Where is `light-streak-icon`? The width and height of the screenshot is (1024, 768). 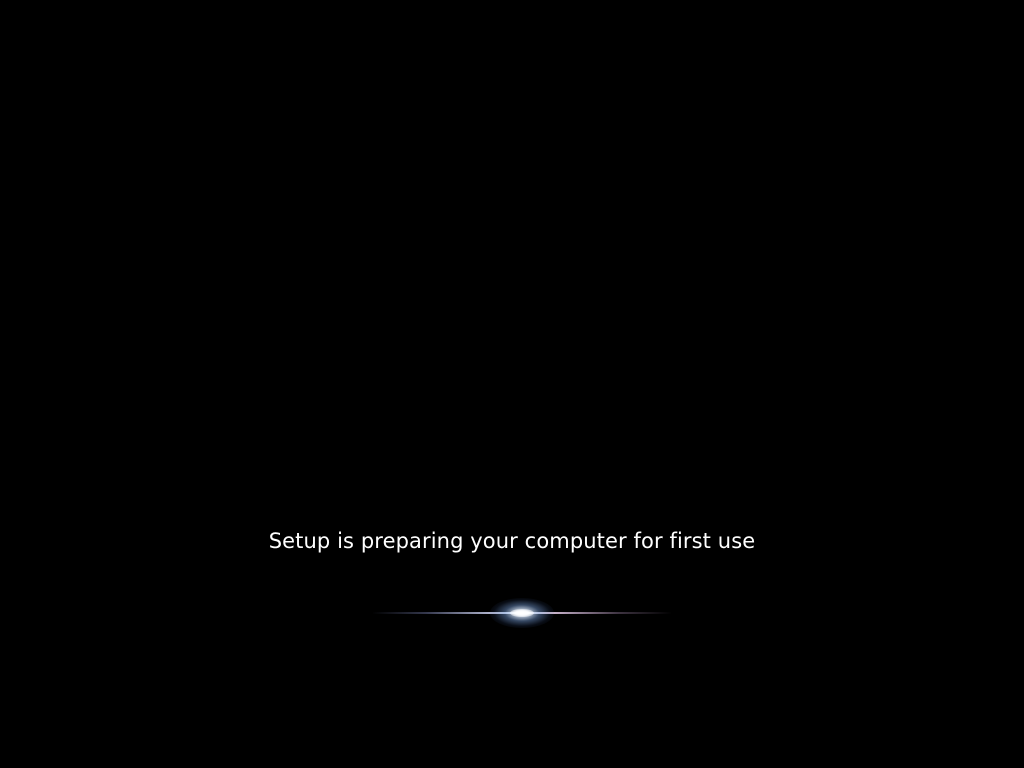
light-streak-icon is located at coordinates (522, 613).